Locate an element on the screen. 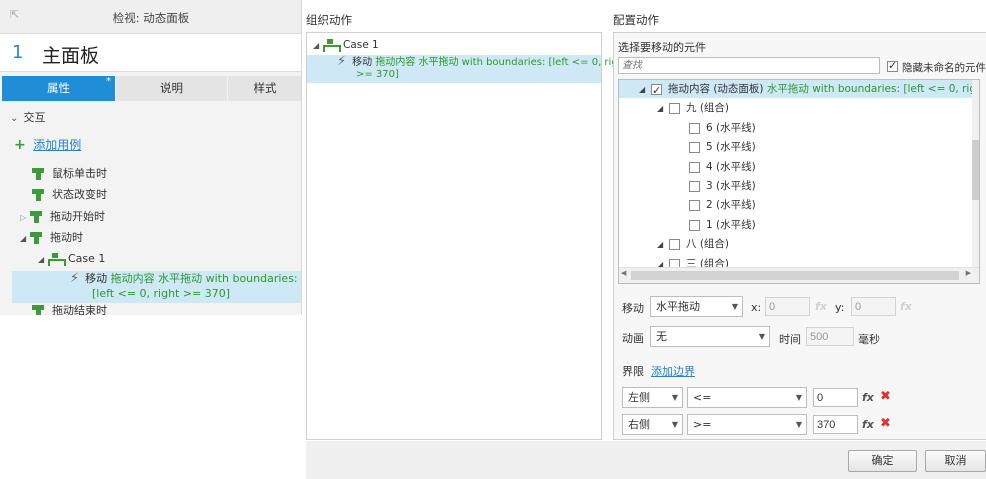 The height and width of the screenshot is (479, 986). x-label: x: is located at coordinates (756, 307).